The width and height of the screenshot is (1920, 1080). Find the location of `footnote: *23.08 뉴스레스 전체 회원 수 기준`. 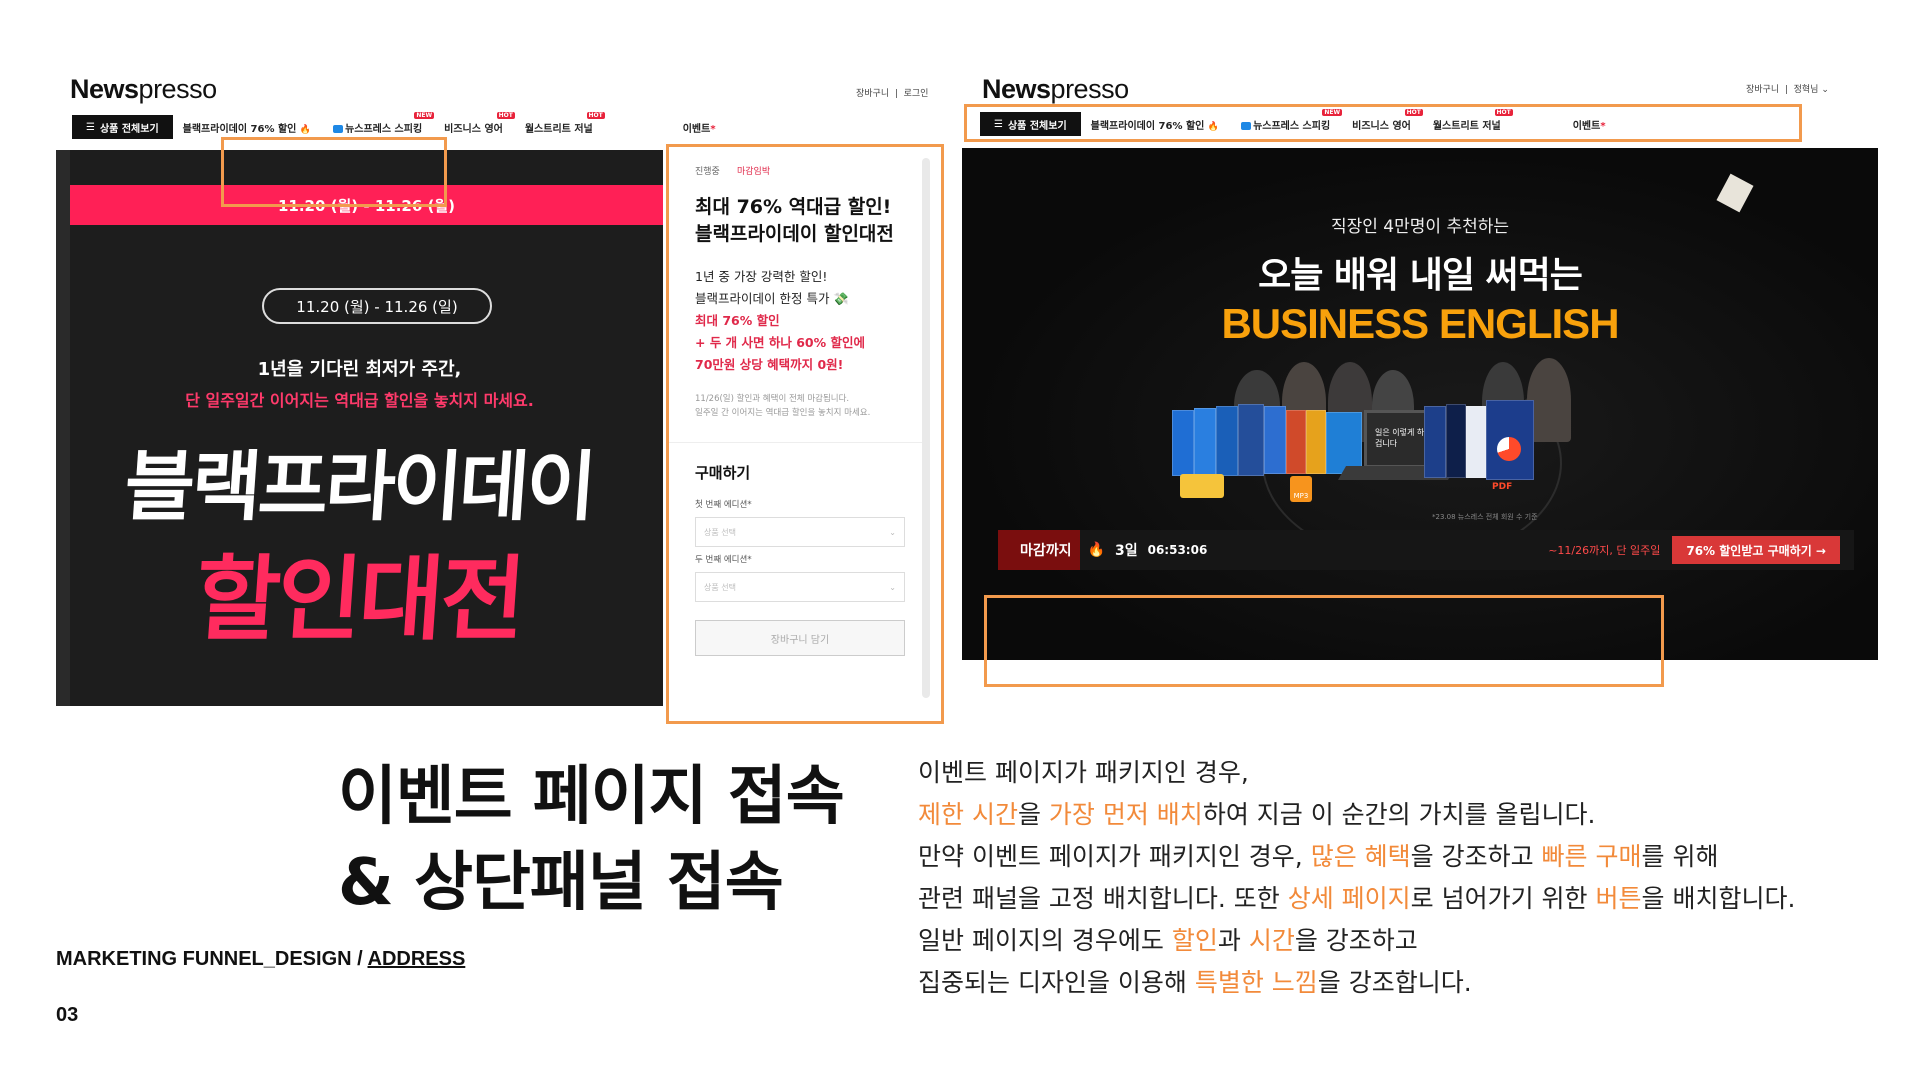

footnote: *23.08 뉴스레스 전체 회원 수 기준 is located at coordinates (1485, 517).